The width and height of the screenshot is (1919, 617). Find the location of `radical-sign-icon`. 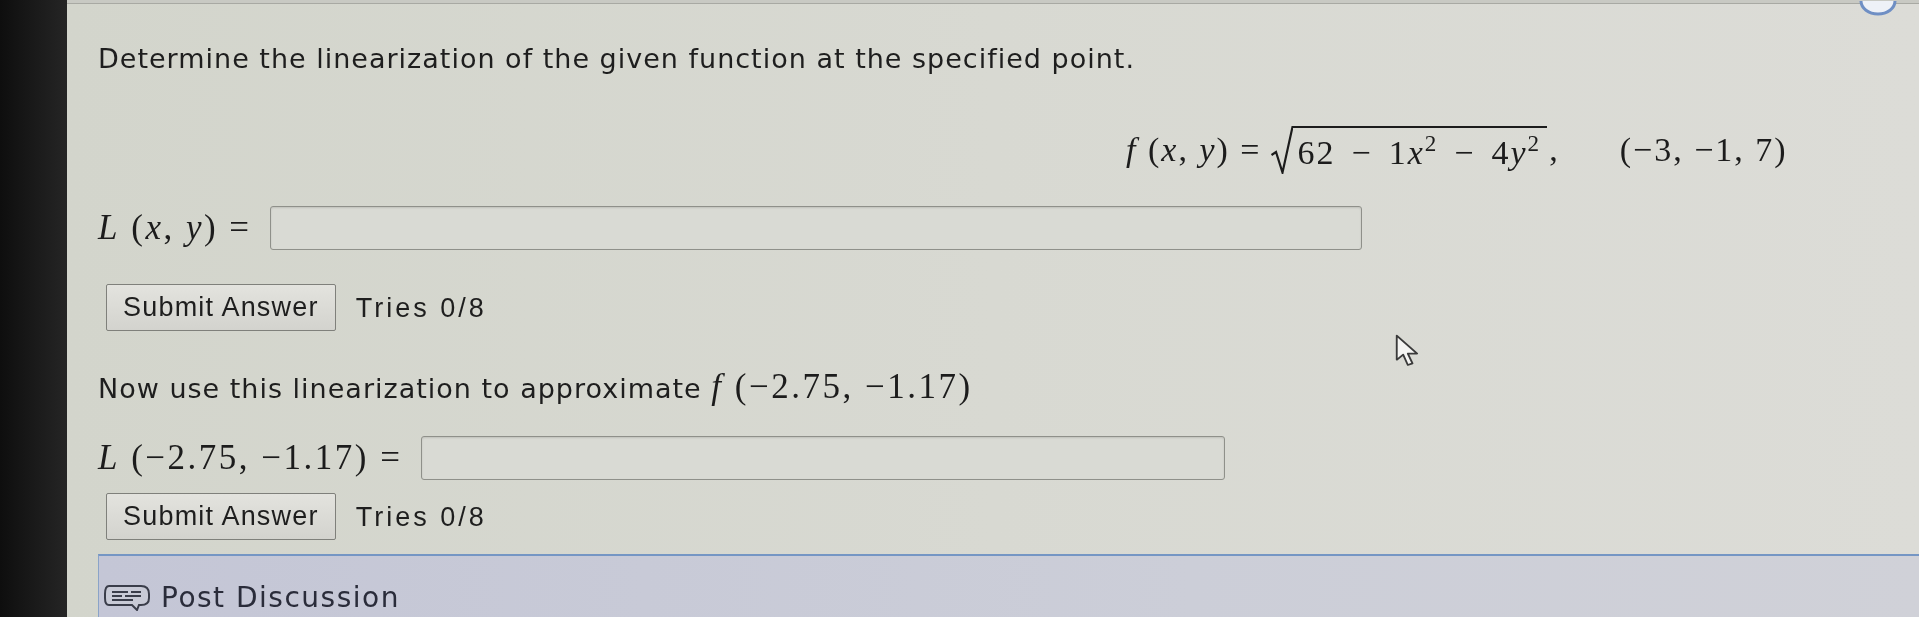

radical-sign-icon is located at coordinates (1282, 150).